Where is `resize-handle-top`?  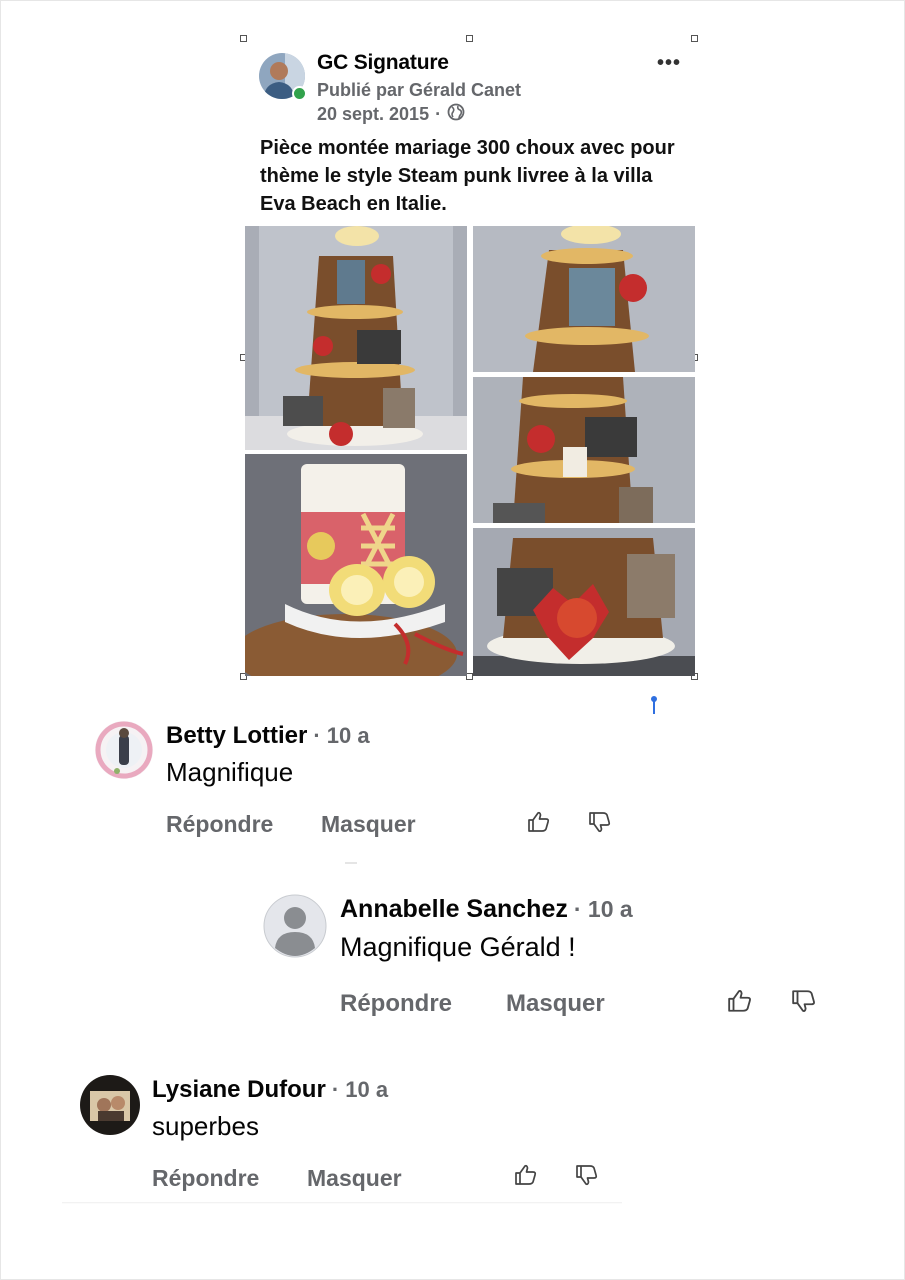 resize-handle-top is located at coordinates (469, 38).